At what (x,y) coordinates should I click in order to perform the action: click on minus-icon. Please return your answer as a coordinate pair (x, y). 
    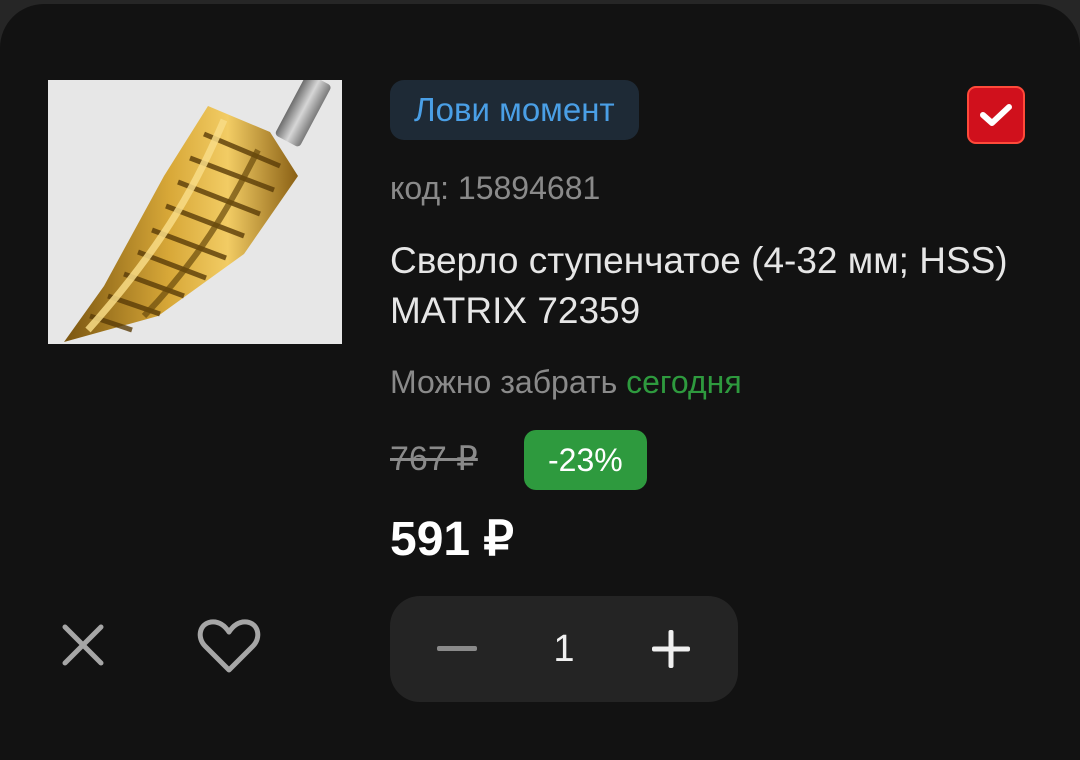
    Looking at the image, I should click on (457, 648).